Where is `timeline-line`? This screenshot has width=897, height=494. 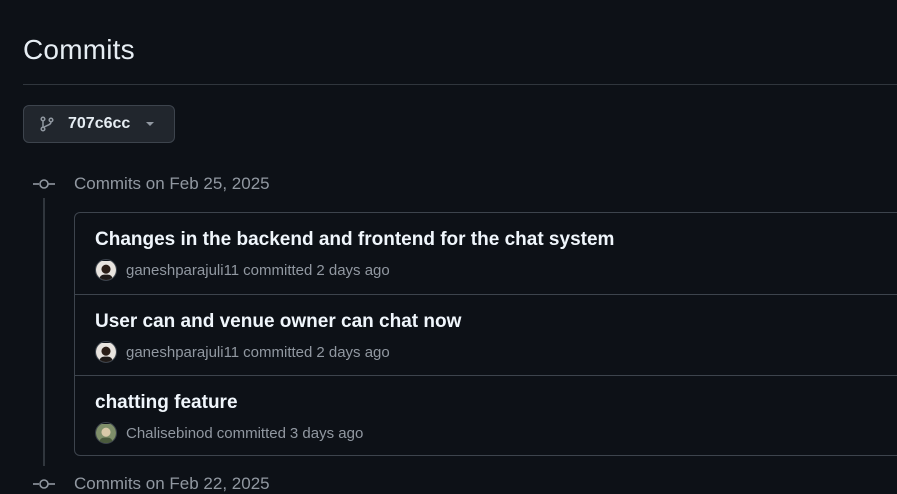
timeline-line is located at coordinates (44, 332).